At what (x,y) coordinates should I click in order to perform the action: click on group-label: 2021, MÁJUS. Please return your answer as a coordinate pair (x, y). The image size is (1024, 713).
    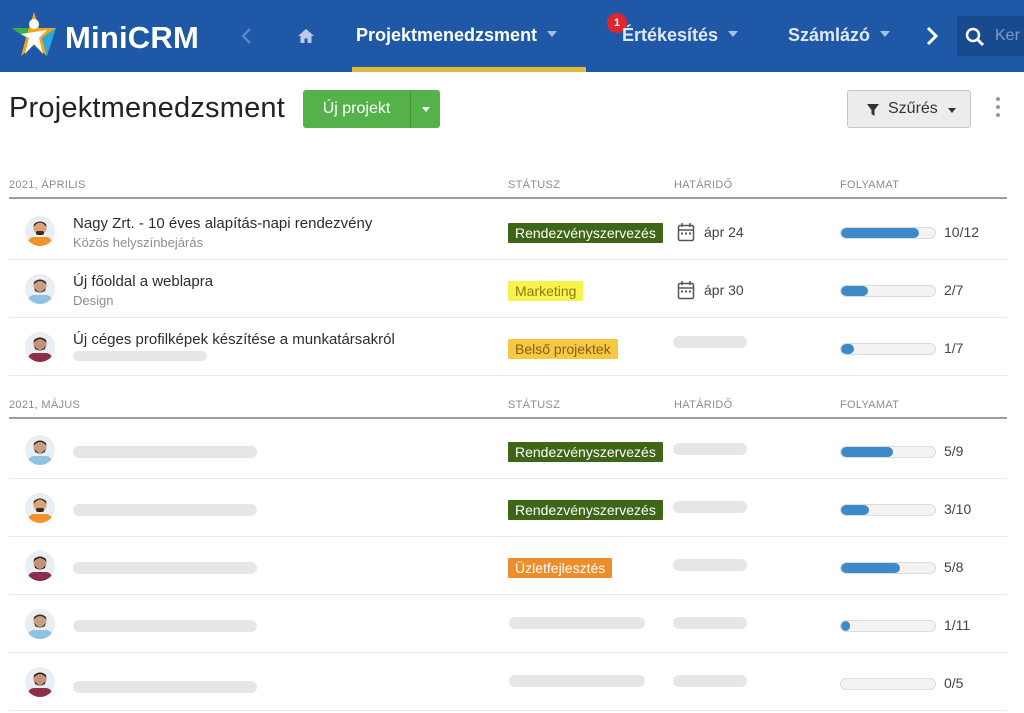
    Looking at the image, I should click on (45, 405).